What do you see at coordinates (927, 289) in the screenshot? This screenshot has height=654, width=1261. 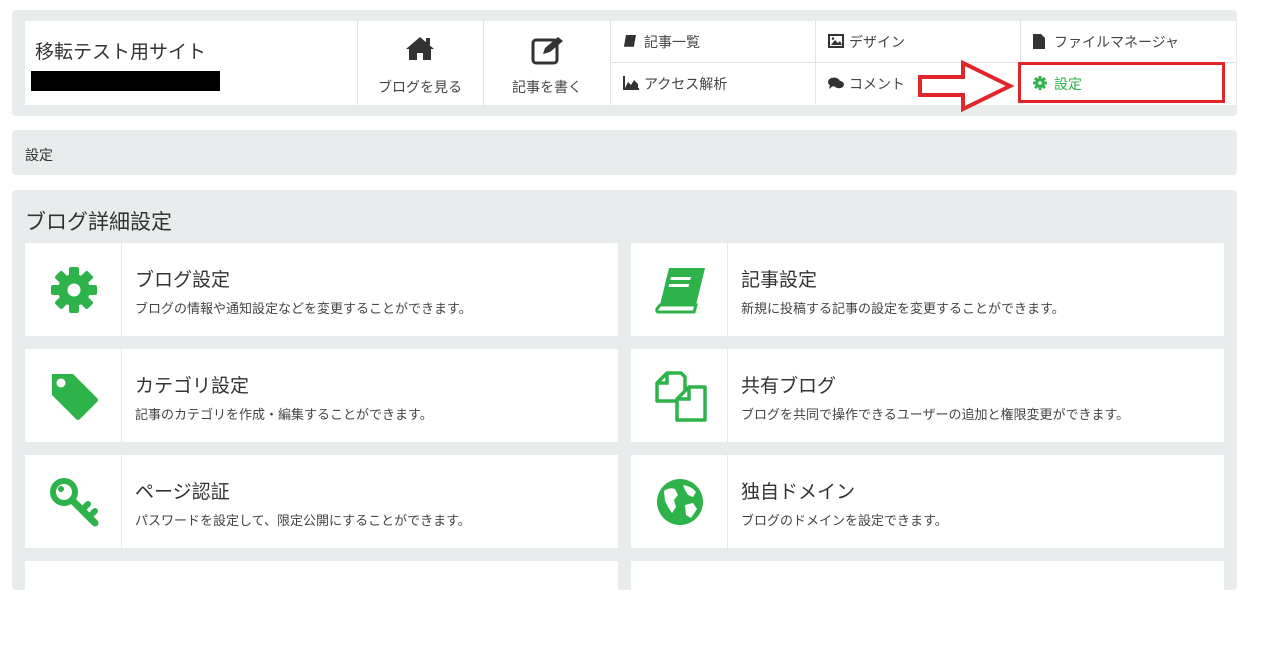 I see `card-post-settings: 記事設定 新規に投稿する記事の設定を変更することができます。` at bounding box center [927, 289].